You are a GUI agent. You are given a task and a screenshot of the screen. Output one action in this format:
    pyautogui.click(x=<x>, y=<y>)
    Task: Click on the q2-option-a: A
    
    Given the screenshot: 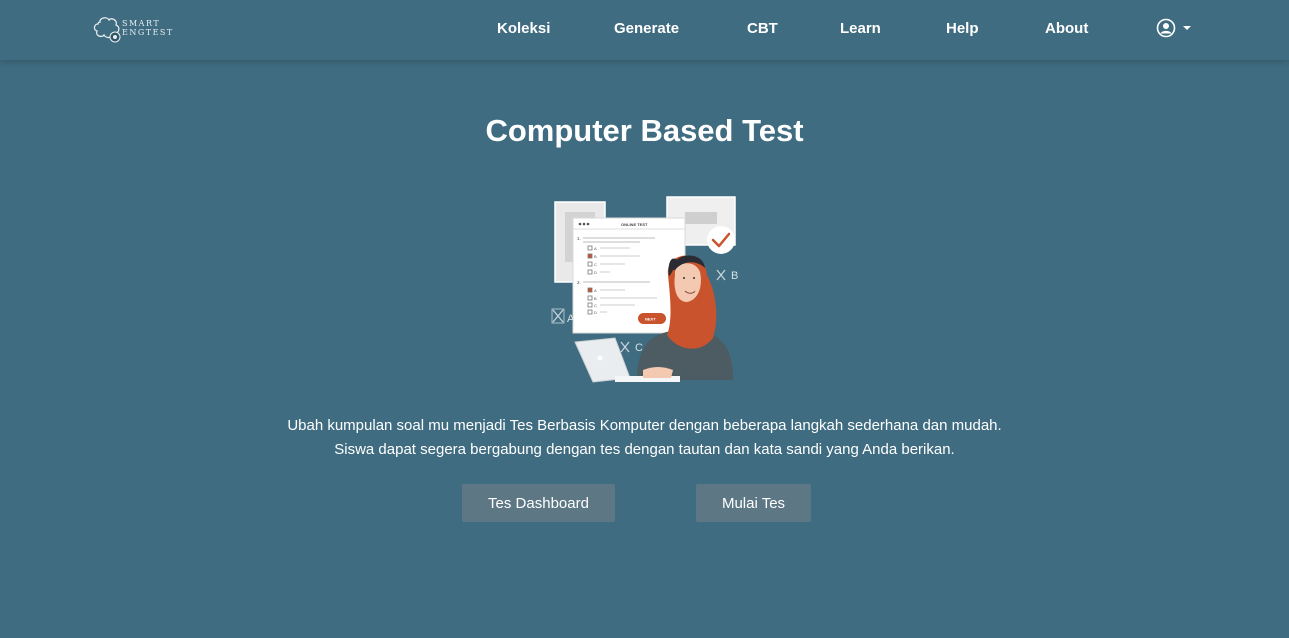 What is the action you would take?
    pyautogui.click(x=595, y=290)
    